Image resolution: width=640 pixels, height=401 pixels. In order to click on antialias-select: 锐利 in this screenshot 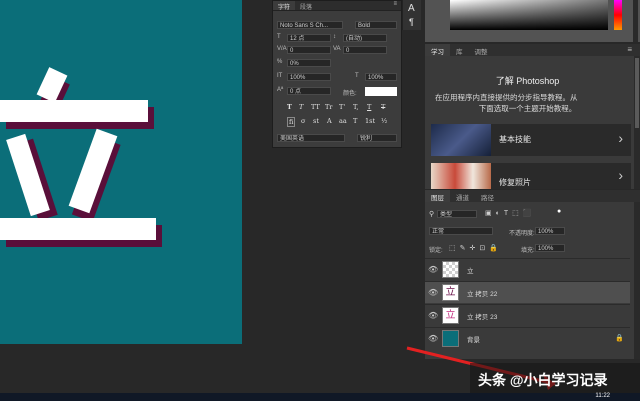, I will do `click(377, 138)`.